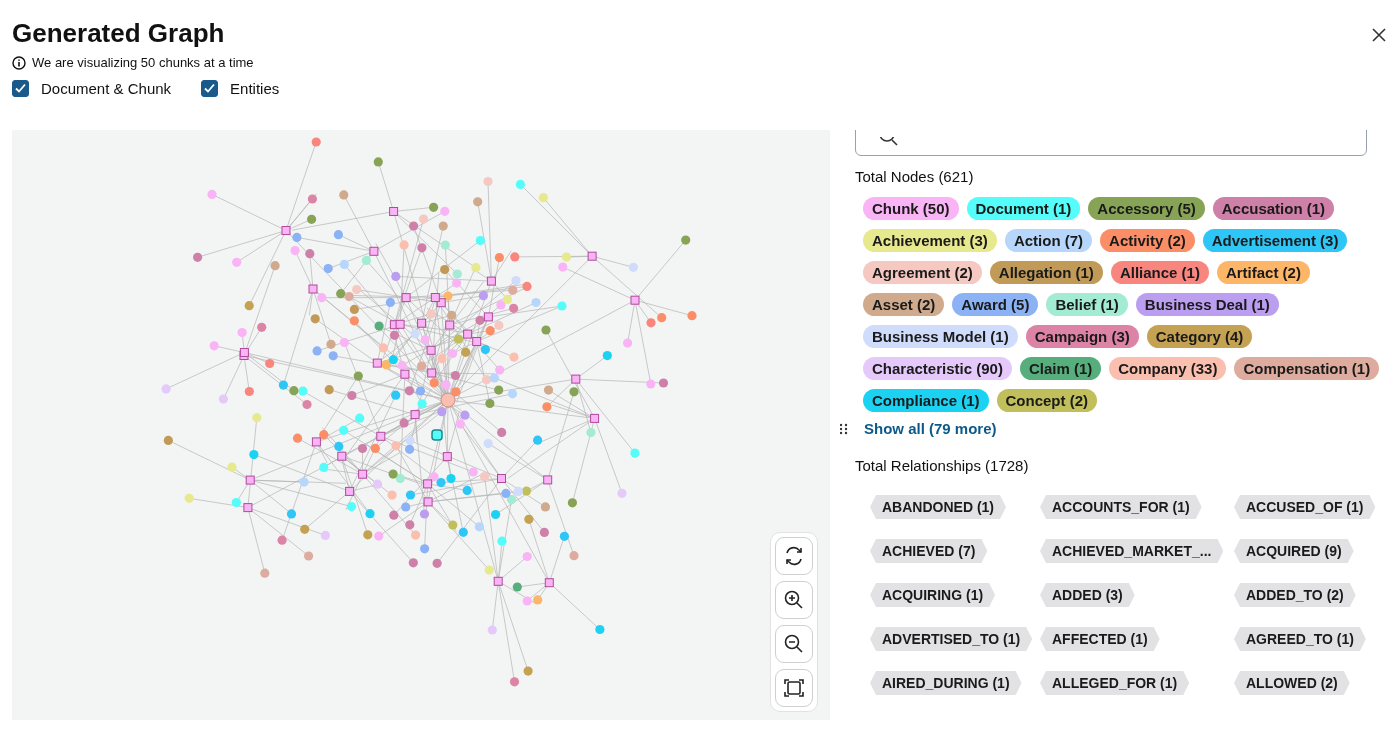 This screenshot has height=741, width=1400. Describe the element at coordinates (1294, 551) in the screenshot. I see `relationship-chip: ACQUIRED (9)` at that location.